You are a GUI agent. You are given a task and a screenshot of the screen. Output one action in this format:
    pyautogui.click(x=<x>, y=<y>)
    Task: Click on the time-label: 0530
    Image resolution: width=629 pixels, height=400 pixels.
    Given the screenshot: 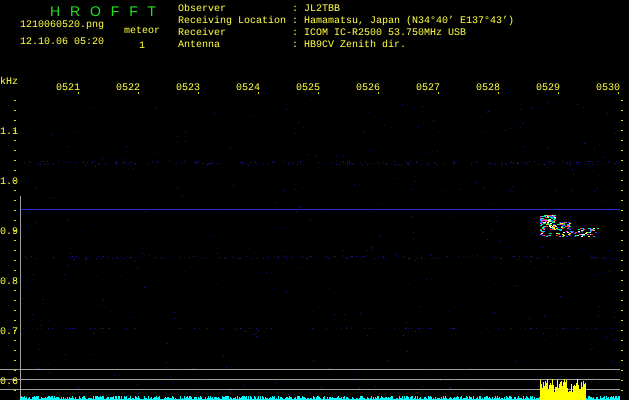 What is the action you would take?
    pyautogui.click(x=608, y=88)
    